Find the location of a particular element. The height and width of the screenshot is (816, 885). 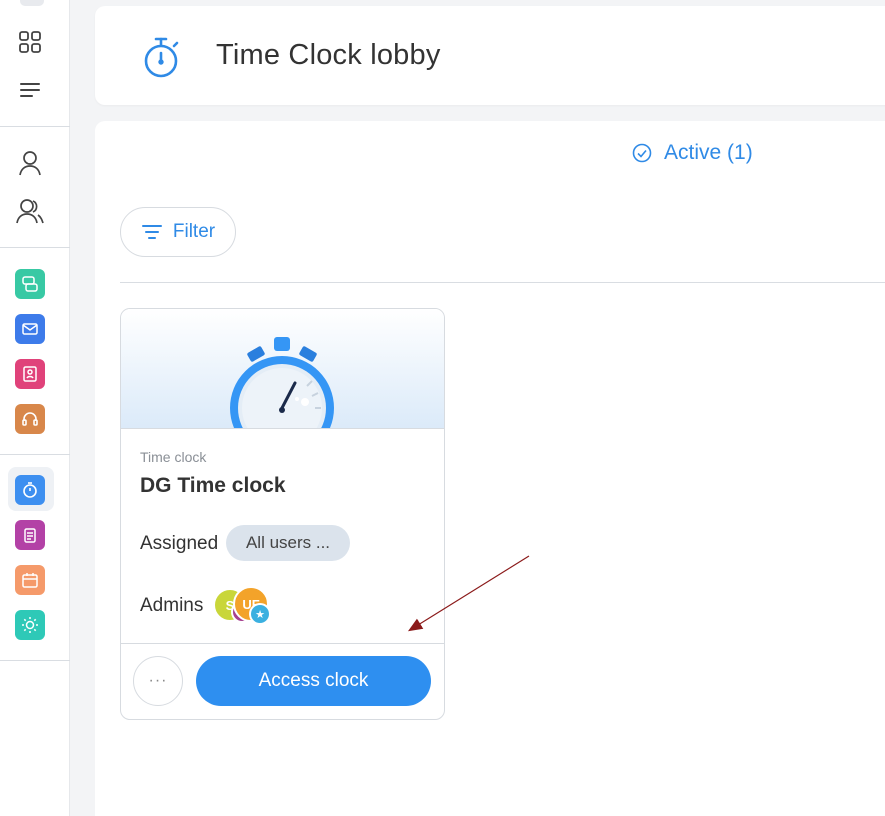

users-icon is located at coordinates (30, 211).